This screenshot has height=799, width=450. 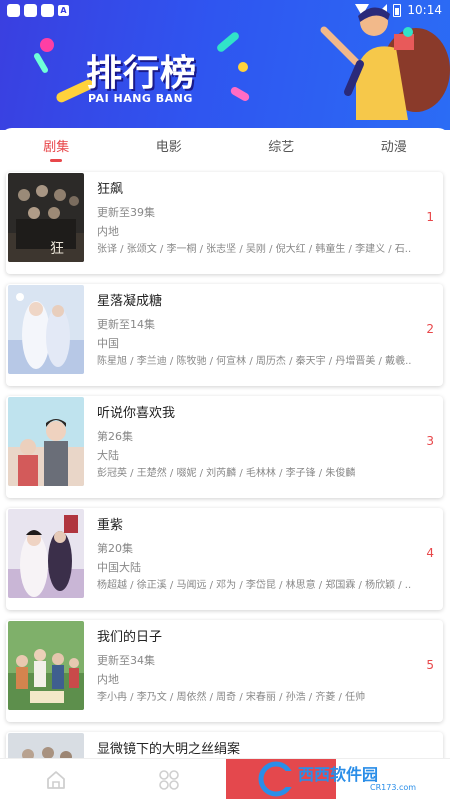 I want to click on tab-movies: 电影, so click(x=169, y=145).